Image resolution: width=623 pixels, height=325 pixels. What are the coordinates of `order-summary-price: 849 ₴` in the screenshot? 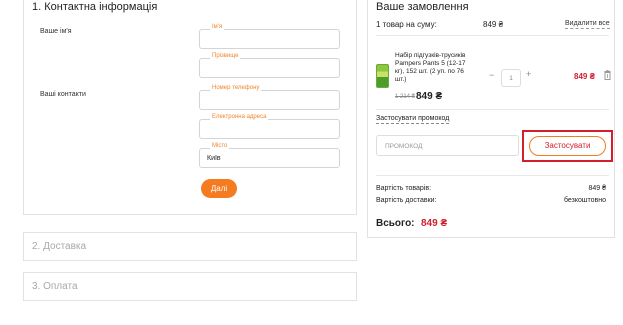 It's located at (493, 24).